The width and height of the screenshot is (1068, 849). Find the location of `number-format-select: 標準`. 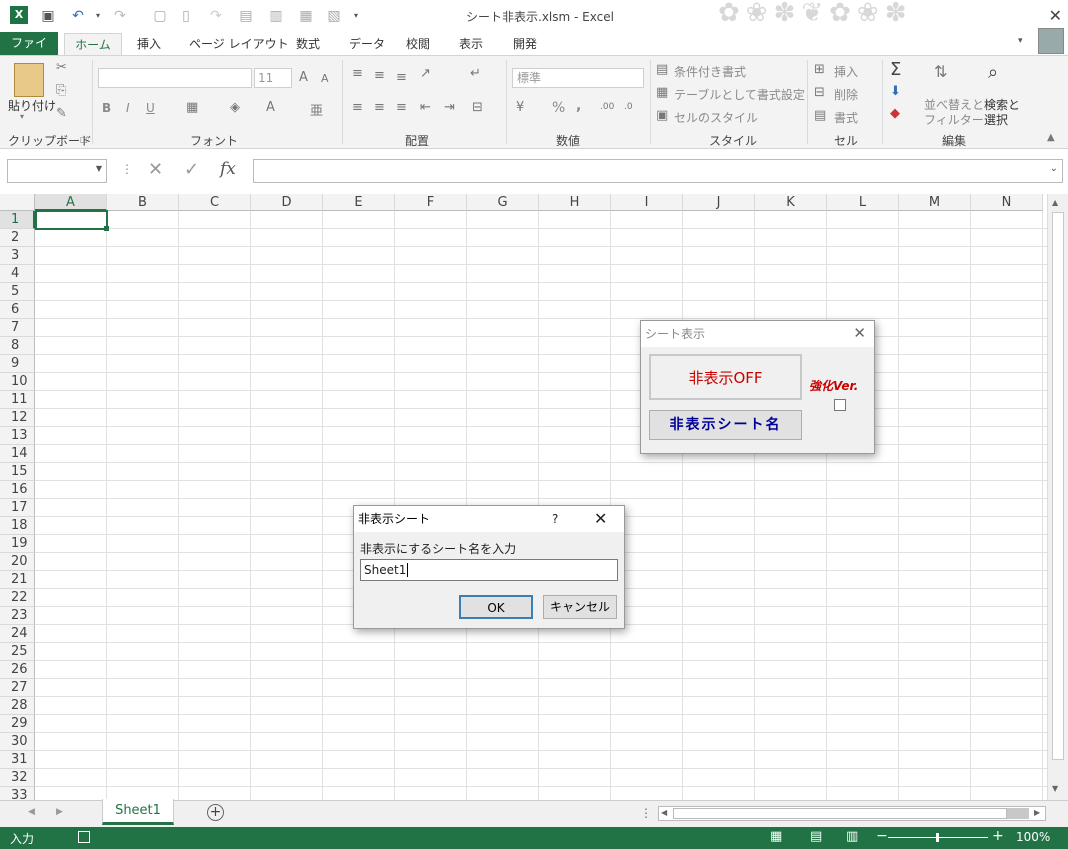

number-format-select: 標準 is located at coordinates (578, 78).